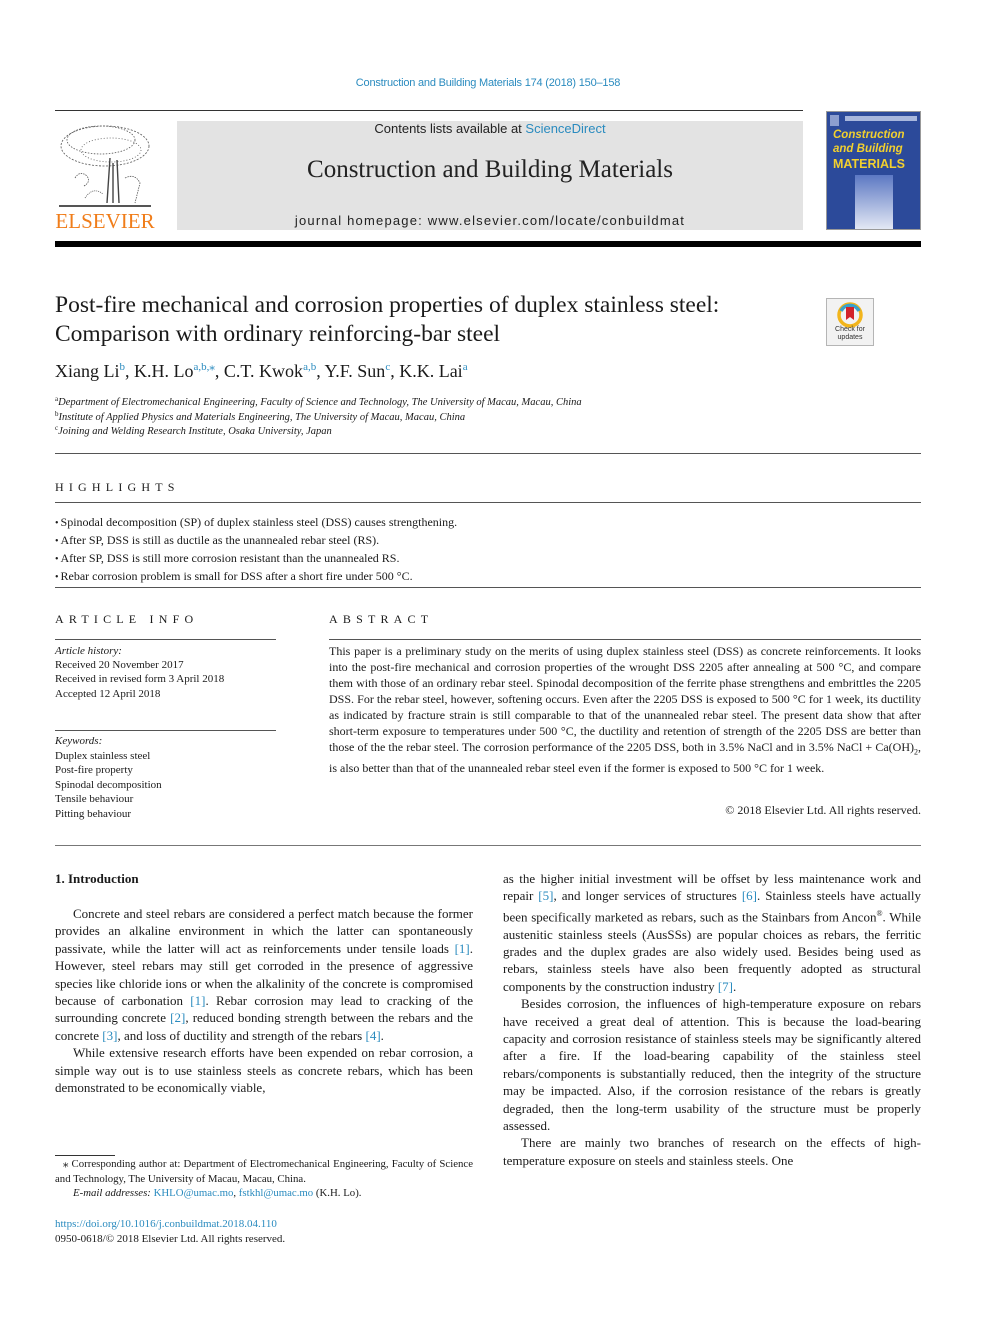 This screenshot has width=992, height=1323. I want to click on article-info-heading: ARTICLE INFO, so click(127, 619).